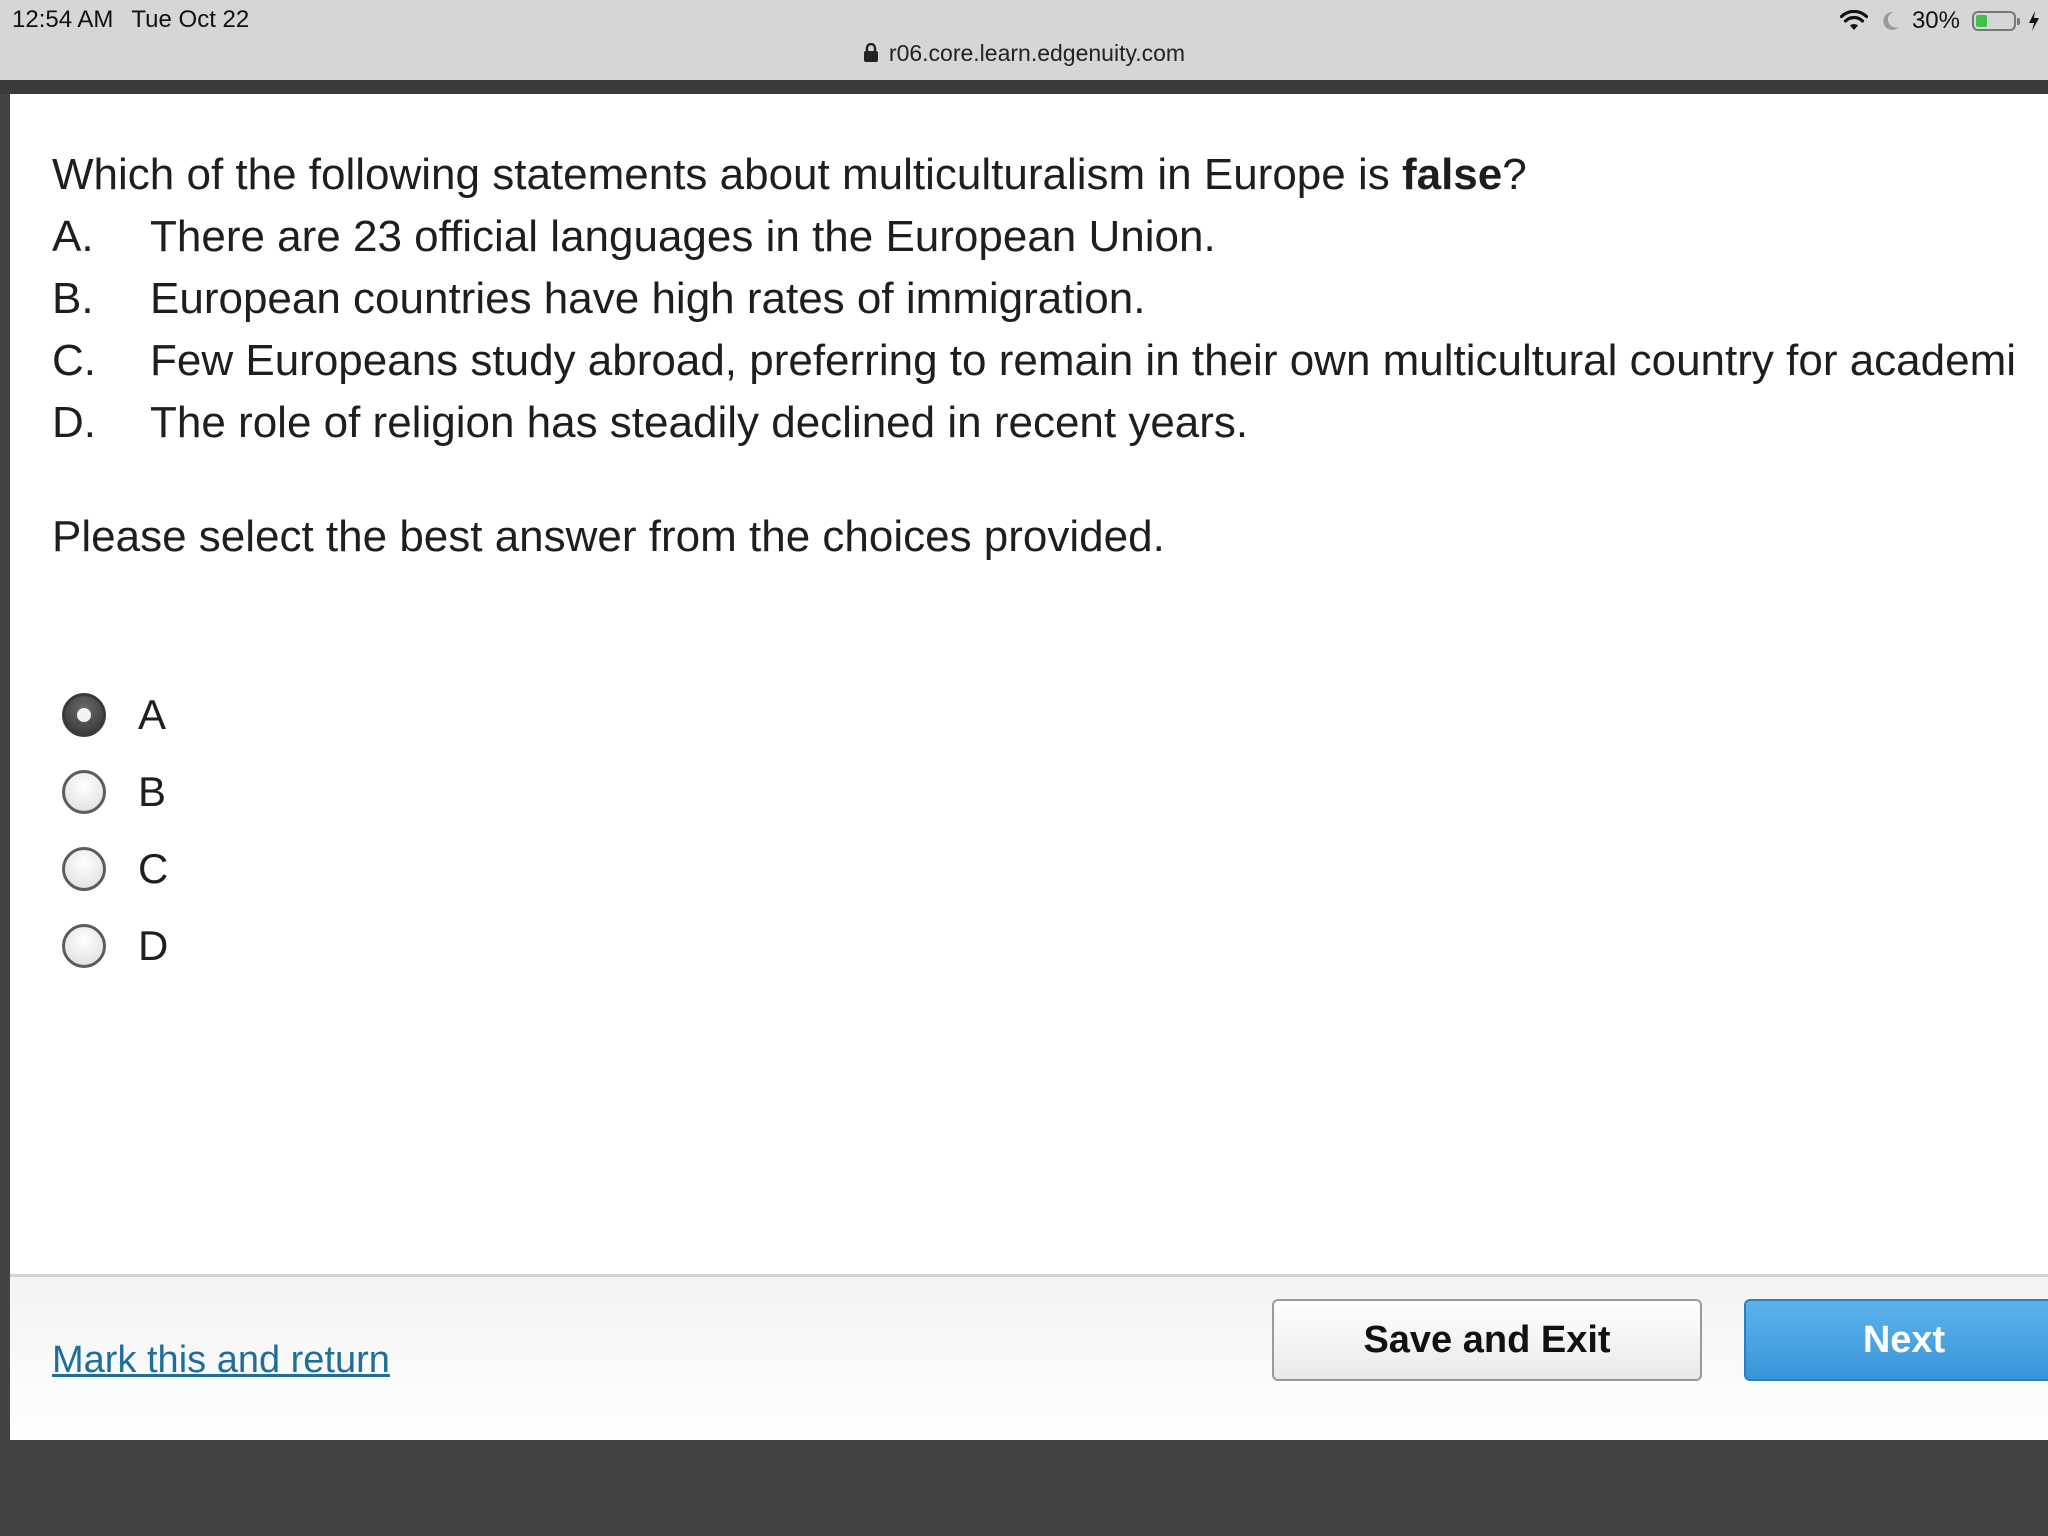 Image resolution: width=2048 pixels, height=1536 pixels. What do you see at coordinates (84, 714) in the screenshot?
I see `radio-button-a` at bounding box center [84, 714].